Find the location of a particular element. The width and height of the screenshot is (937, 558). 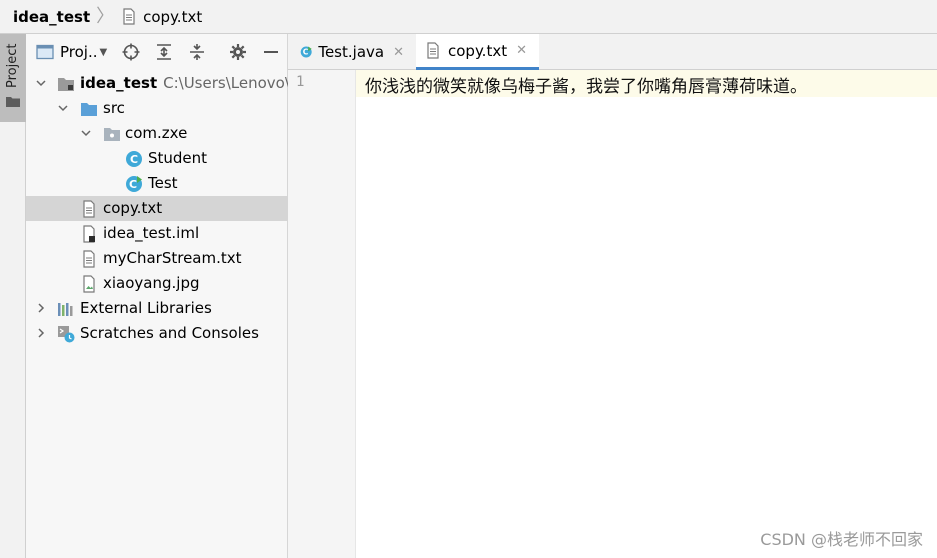

project-tool-window-button: Project is located at coordinates (13, 78).